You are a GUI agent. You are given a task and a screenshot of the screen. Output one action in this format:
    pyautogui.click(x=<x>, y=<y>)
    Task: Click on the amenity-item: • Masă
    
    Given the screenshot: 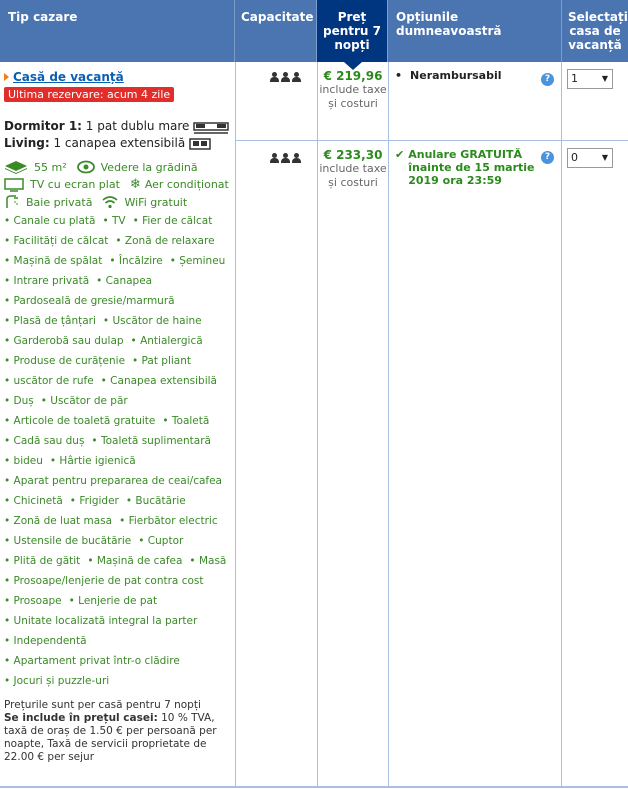 What is the action you would take?
    pyautogui.click(x=208, y=561)
    